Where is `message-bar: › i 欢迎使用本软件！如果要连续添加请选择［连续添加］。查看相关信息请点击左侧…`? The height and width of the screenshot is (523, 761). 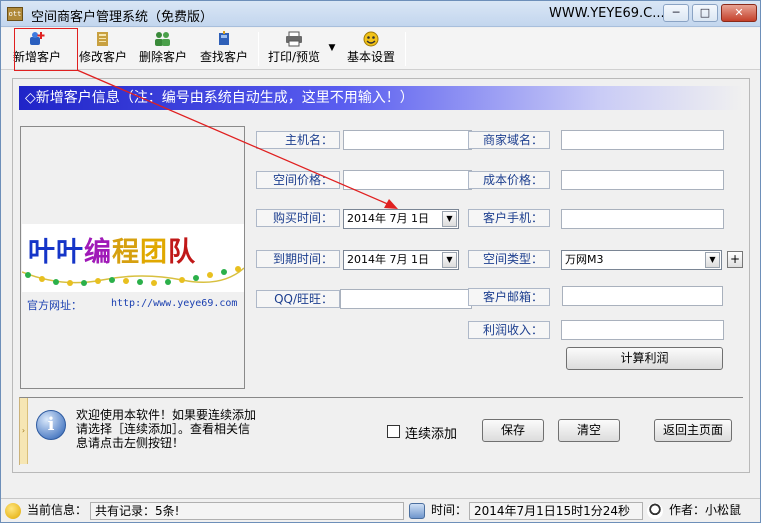 message-bar: › i 欢迎使用本软件！如果要连续添加请选择［连续添加］。查看相关信息请点击左侧… is located at coordinates (381, 431).